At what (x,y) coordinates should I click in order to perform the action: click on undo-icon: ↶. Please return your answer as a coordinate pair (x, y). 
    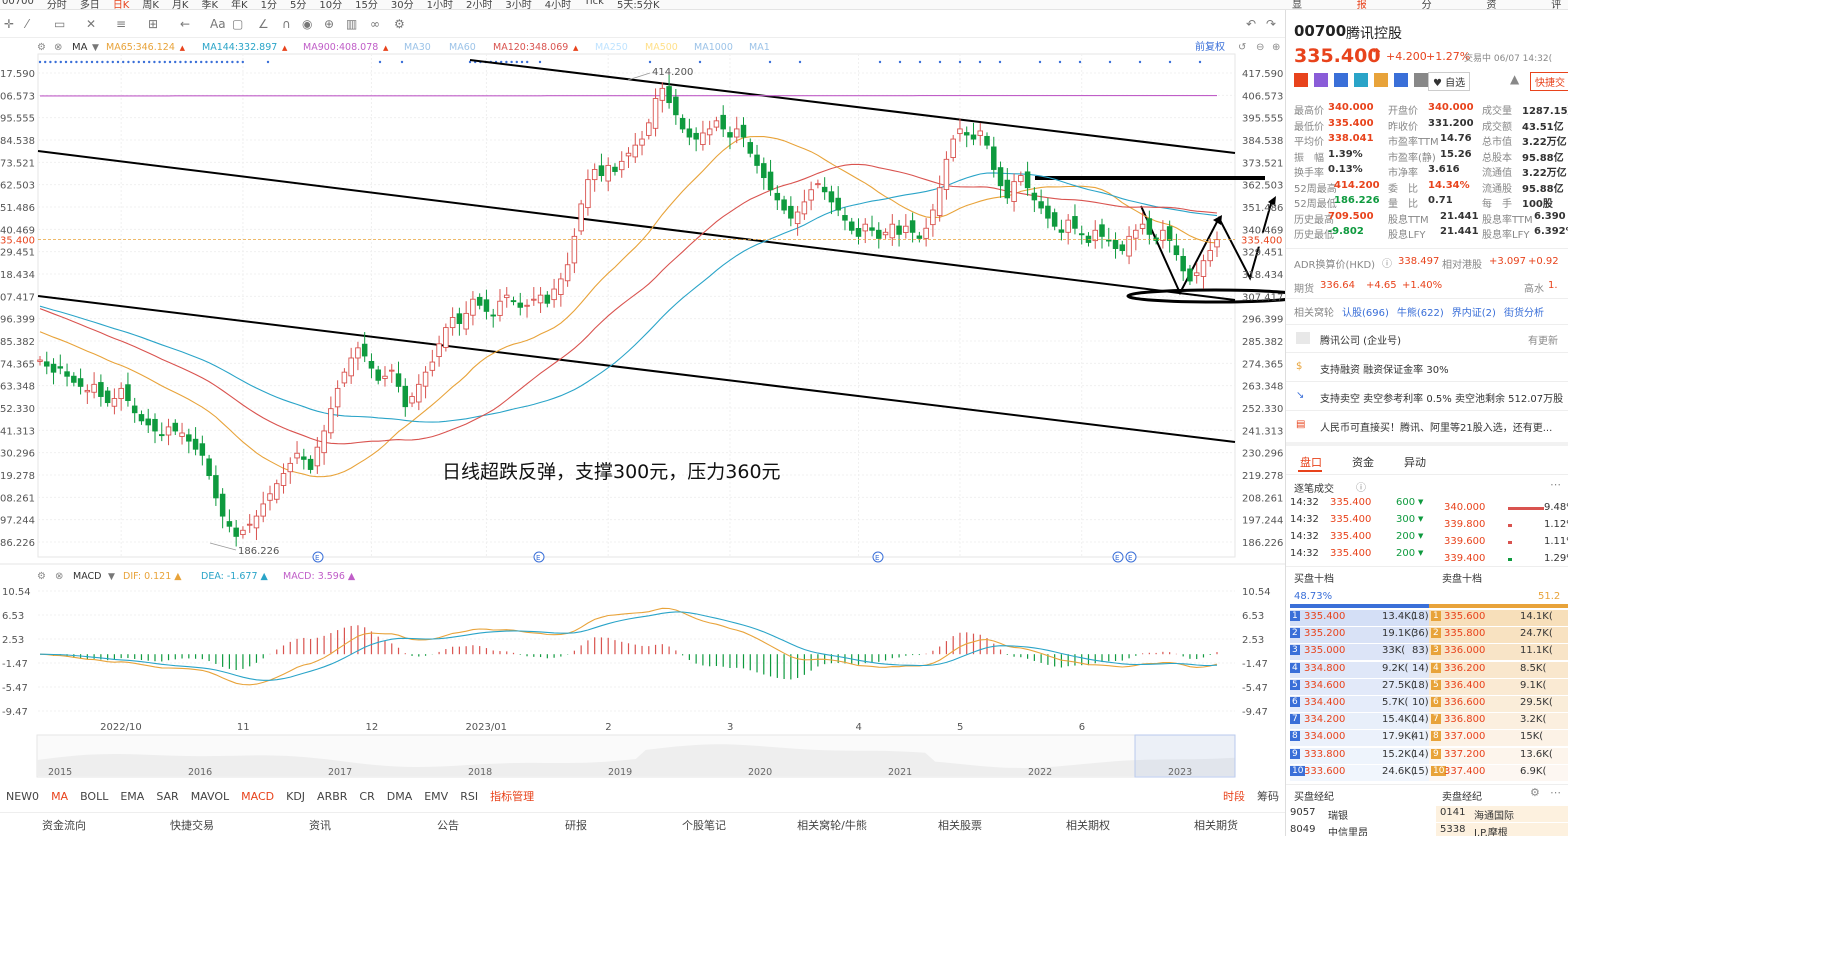
    Looking at the image, I should click on (1251, 24).